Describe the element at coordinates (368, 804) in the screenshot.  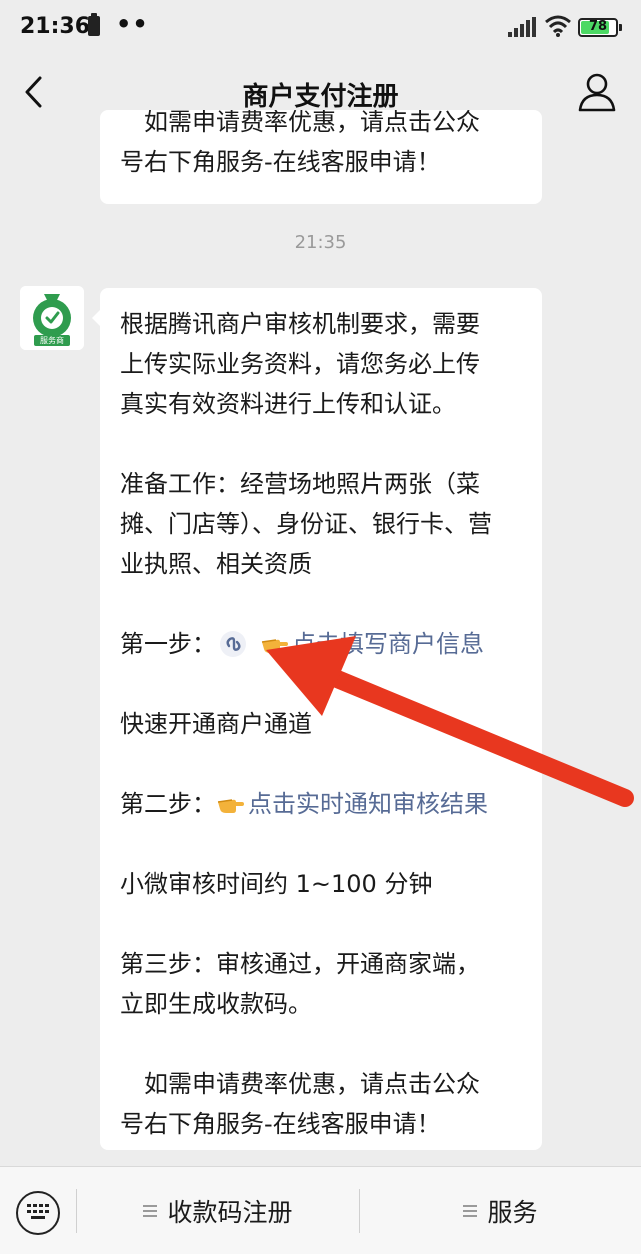
I see `review-result-link: 点击实时通知审核结果` at that location.